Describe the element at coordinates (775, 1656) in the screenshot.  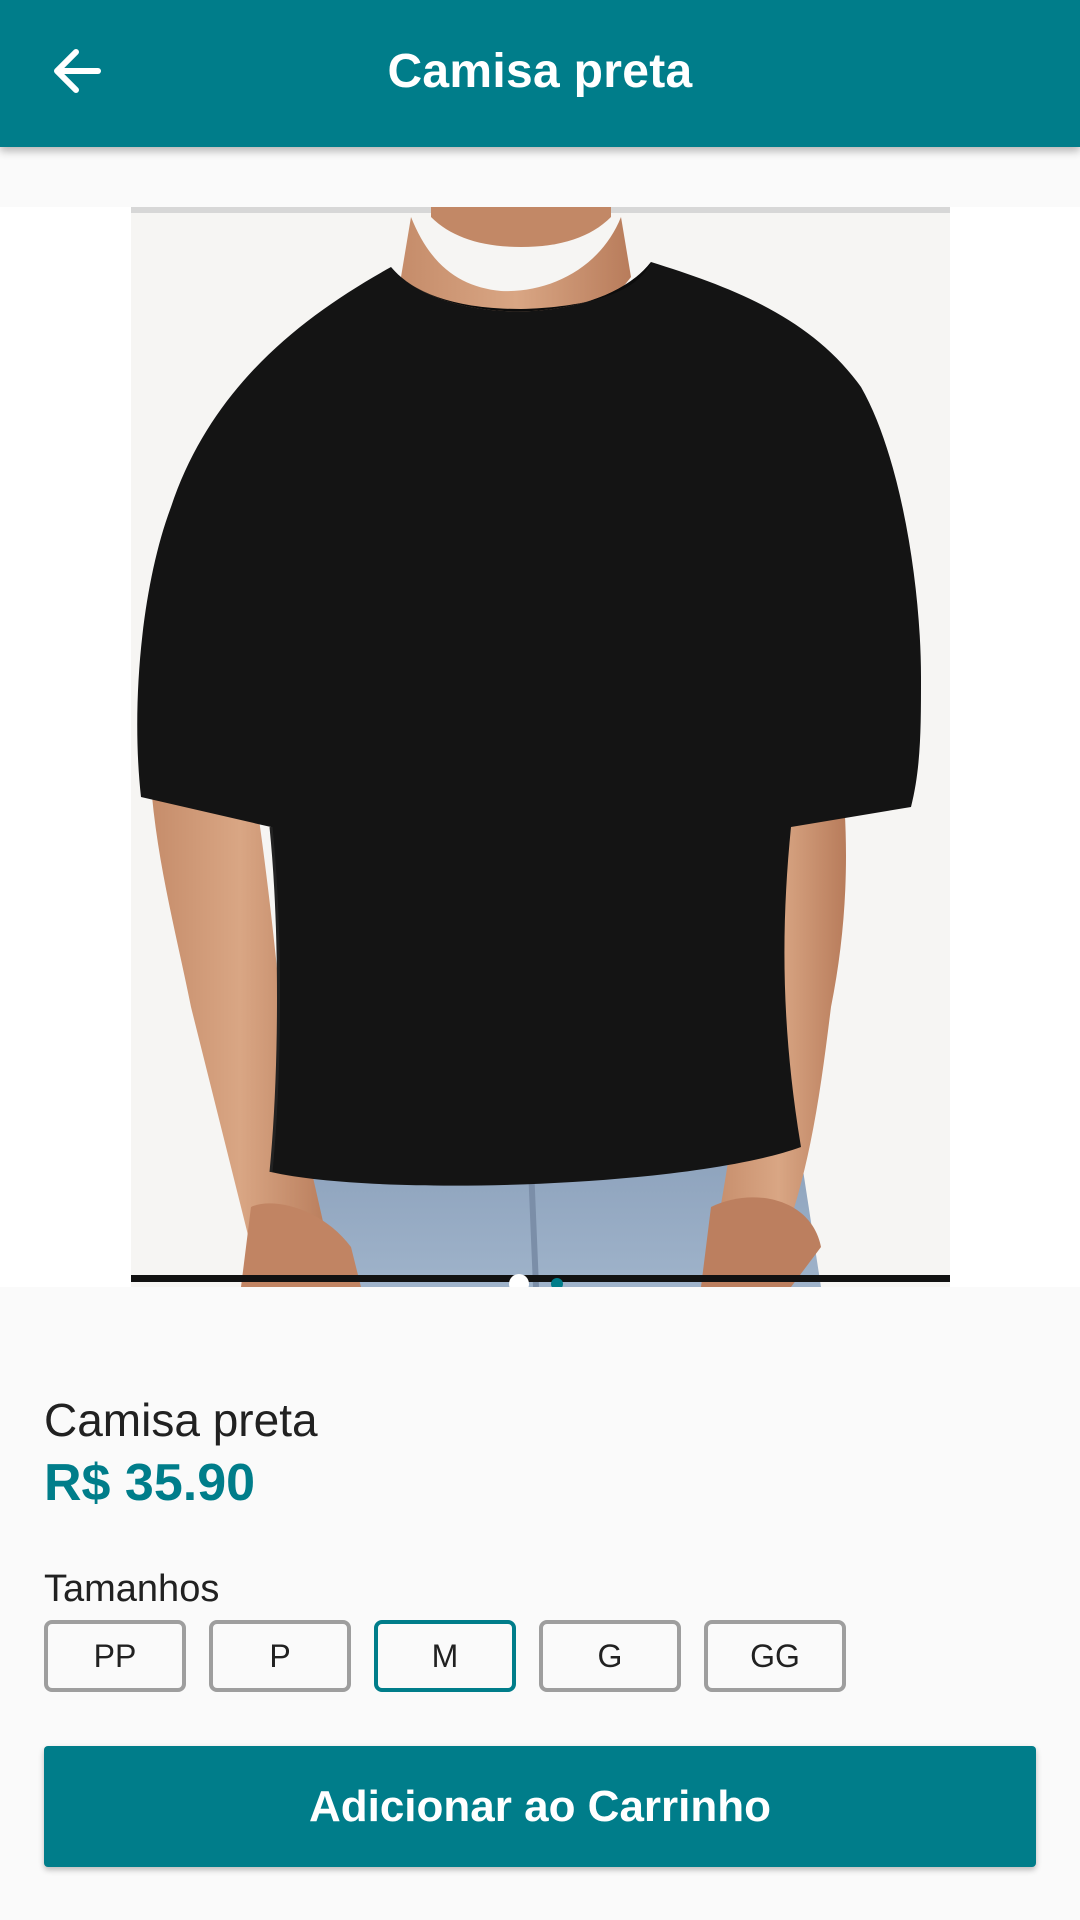
I see `size-option-gg: GG` at that location.